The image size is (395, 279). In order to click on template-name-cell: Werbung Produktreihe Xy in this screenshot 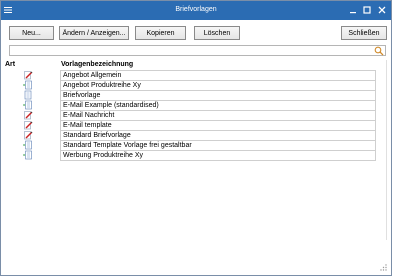, I will do `click(218, 155)`.